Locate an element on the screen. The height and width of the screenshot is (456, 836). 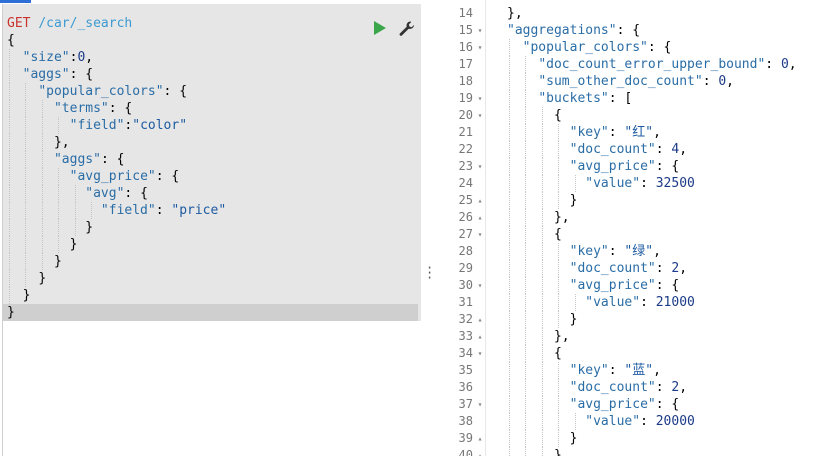
code-token: "field" is located at coordinates (97, 125).